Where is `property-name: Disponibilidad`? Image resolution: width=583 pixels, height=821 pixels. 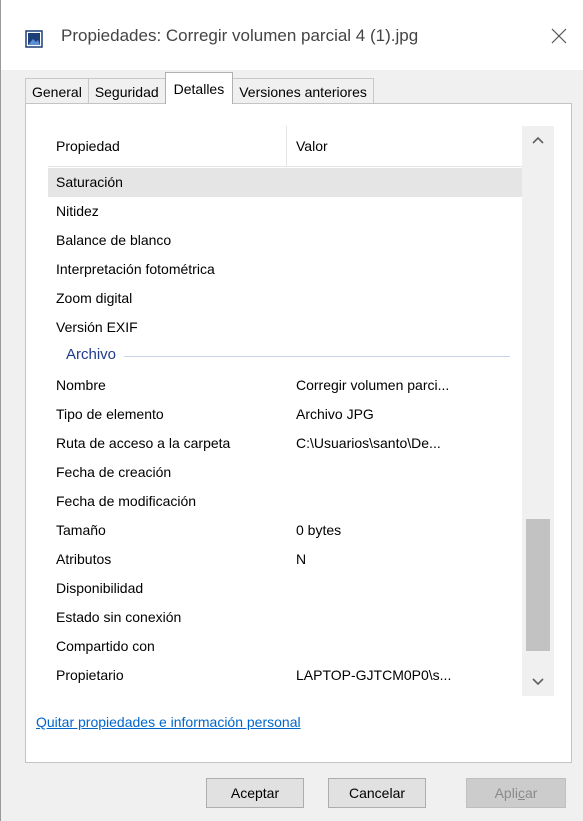
property-name: Disponibilidad is located at coordinates (100, 588).